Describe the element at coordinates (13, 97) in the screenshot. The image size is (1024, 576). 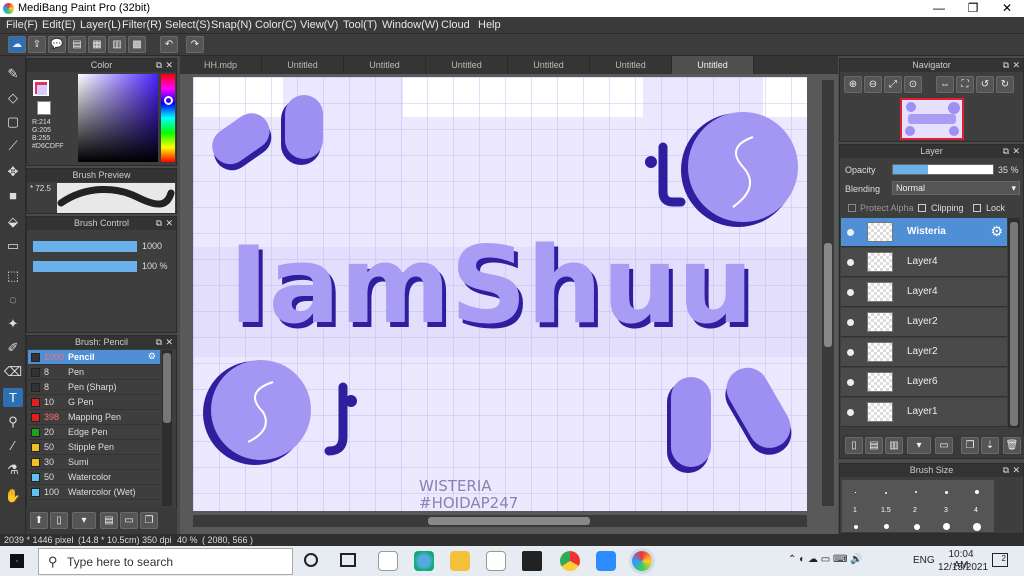
I see `eraser-tool-icon: ◇` at that location.